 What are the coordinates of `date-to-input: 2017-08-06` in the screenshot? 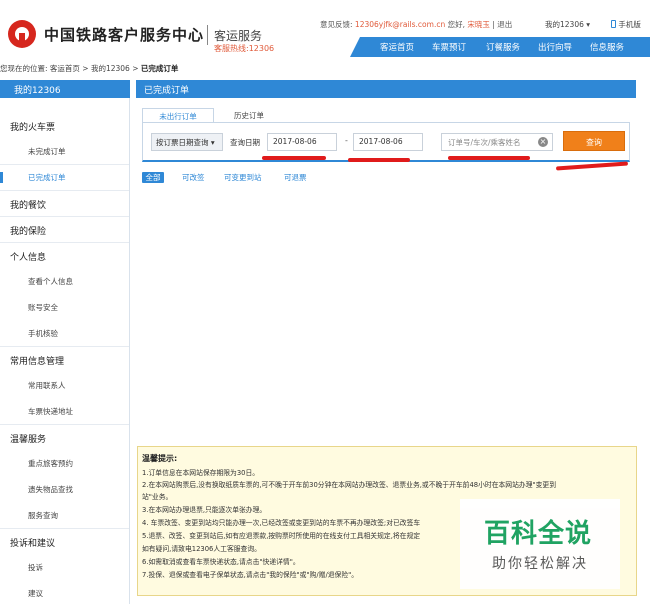 It's located at (388, 142).